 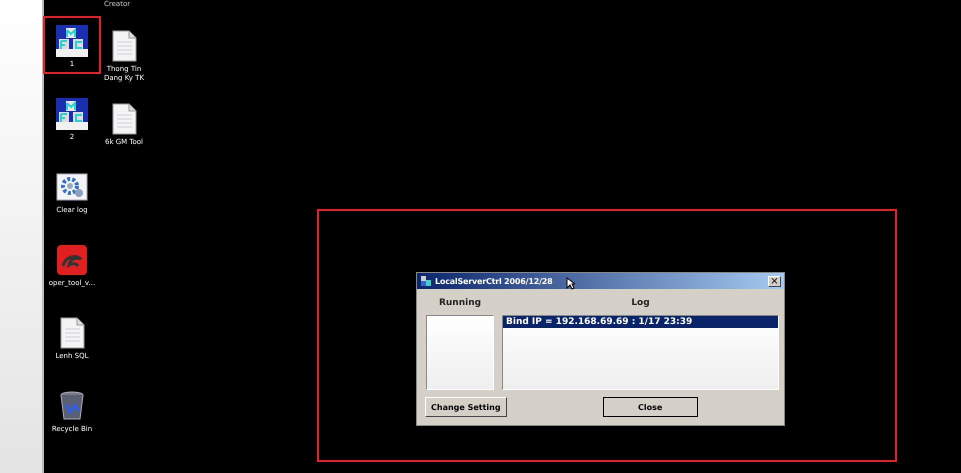 I want to click on running-list, so click(x=460, y=352).